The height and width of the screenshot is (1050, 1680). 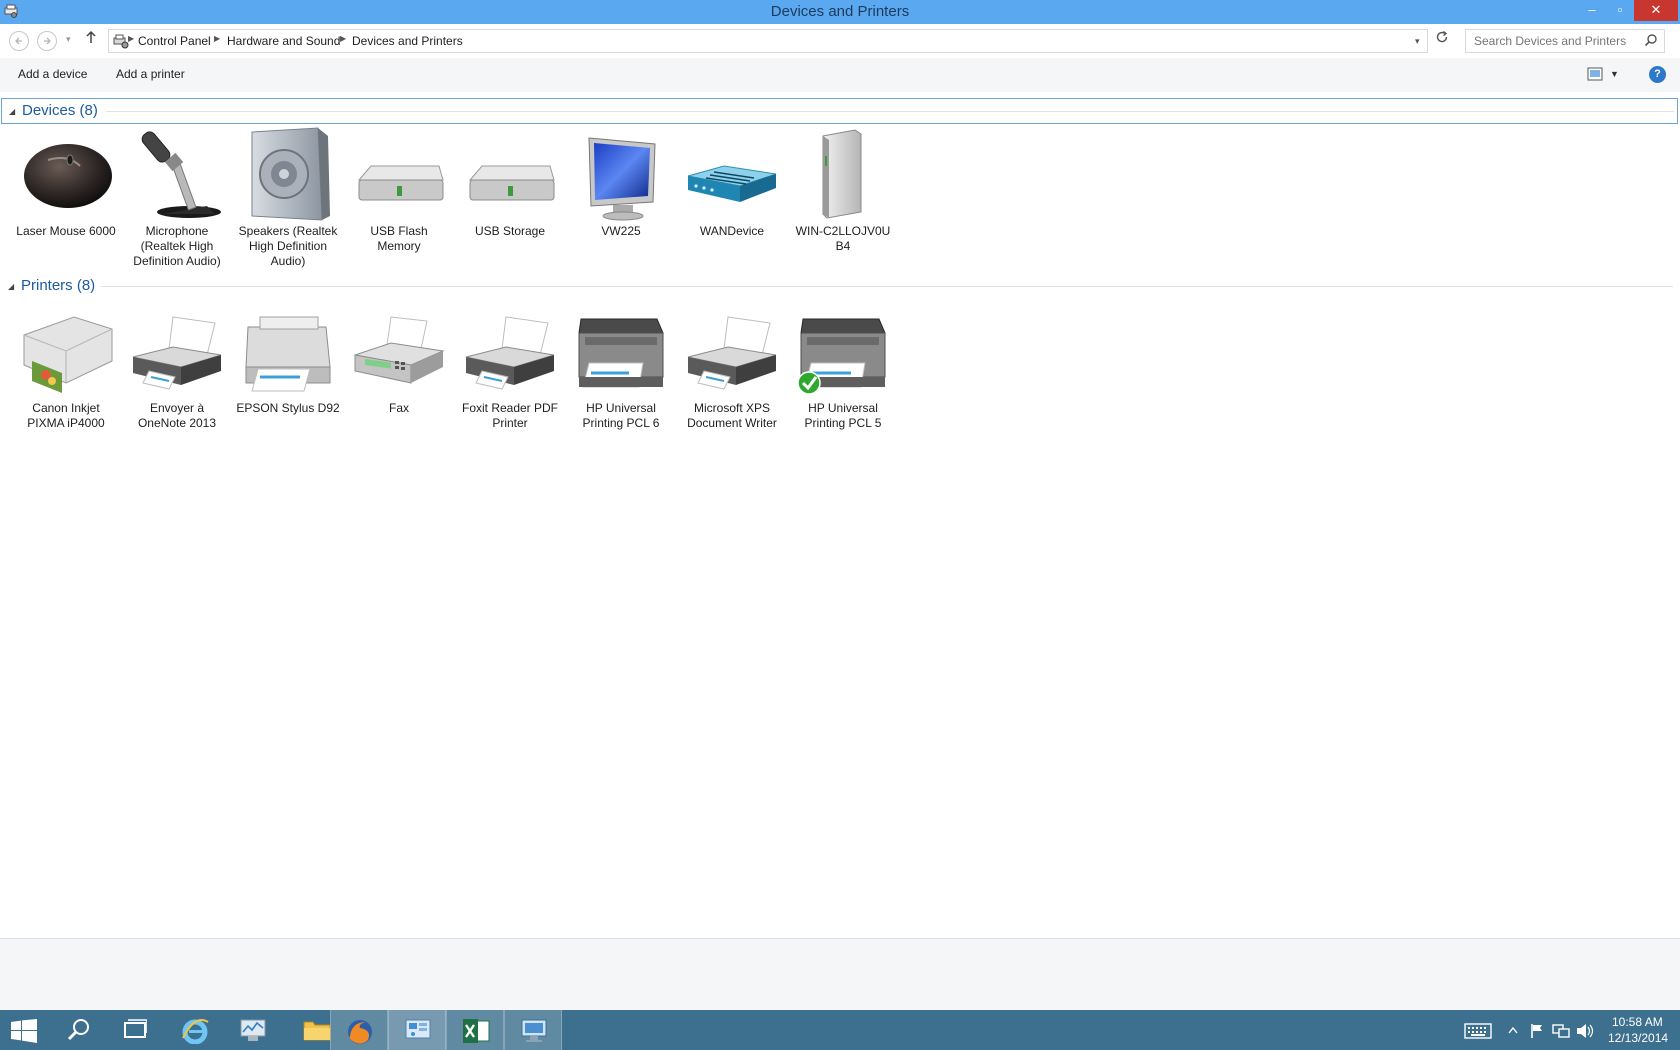 What do you see at coordinates (47, 41) in the screenshot?
I see `forward-button` at bounding box center [47, 41].